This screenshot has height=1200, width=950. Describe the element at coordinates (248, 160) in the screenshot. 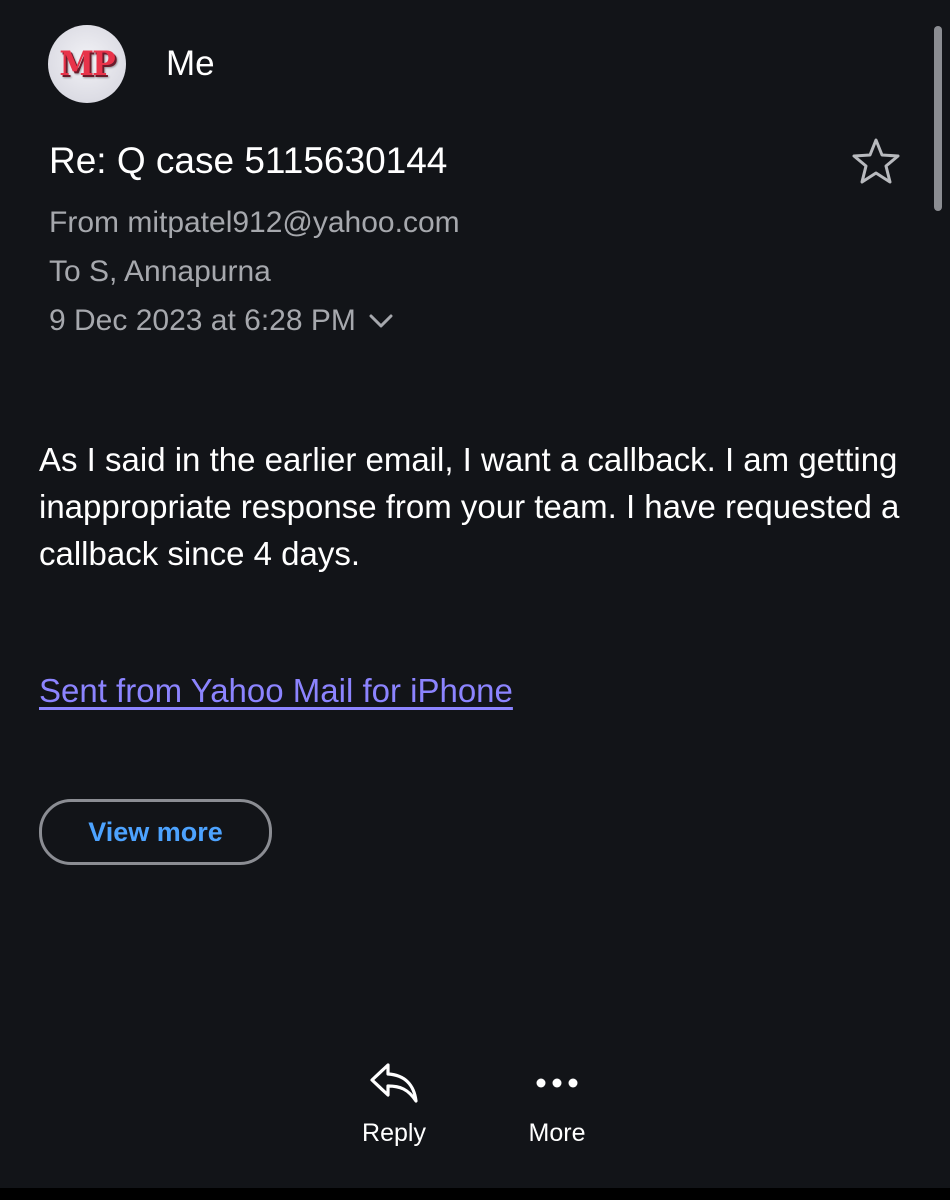

I see `email-subject: Re: Q case 5115630144` at that location.